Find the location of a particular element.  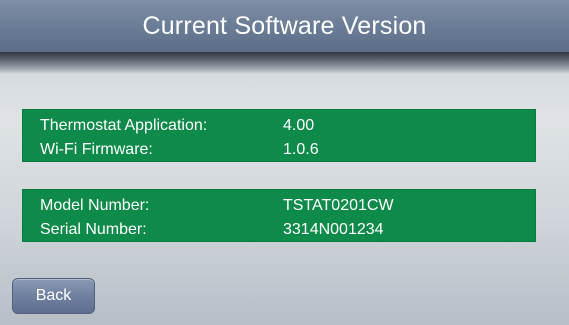

wifi-firmware-value: 1.0.6 is located at coordinates (301, 149).